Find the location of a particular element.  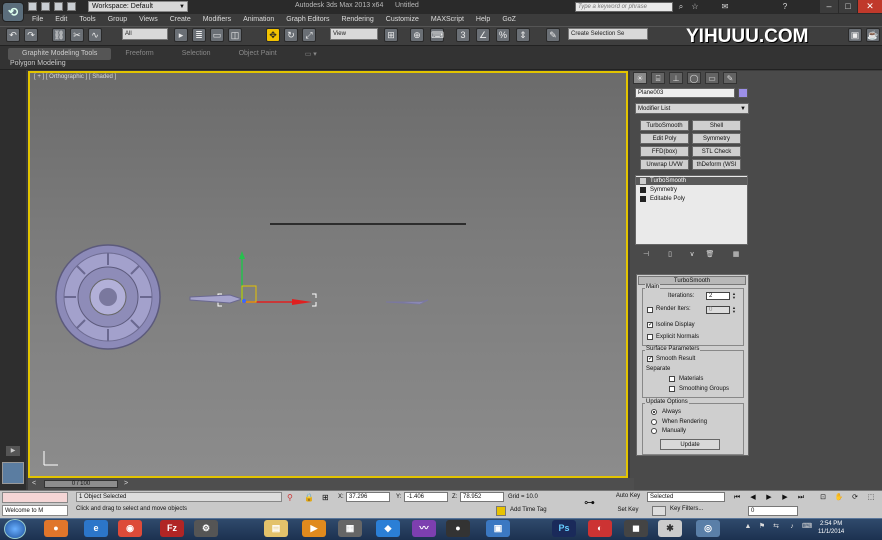

reference-coordinate-dropdown: View is located at coordinates (354, 34).